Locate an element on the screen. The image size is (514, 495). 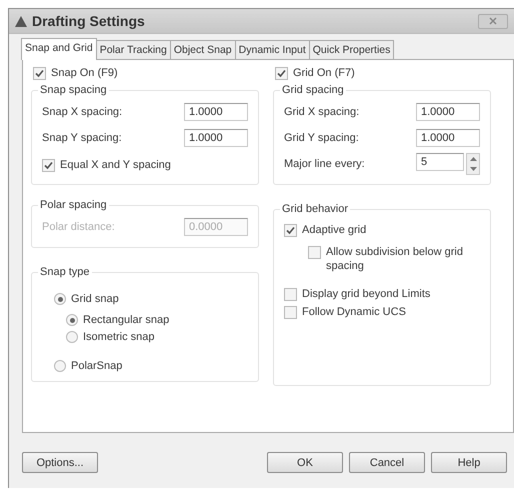
checkbox-label: Follow Dynamic UCS is located at coordinates (354, 312).